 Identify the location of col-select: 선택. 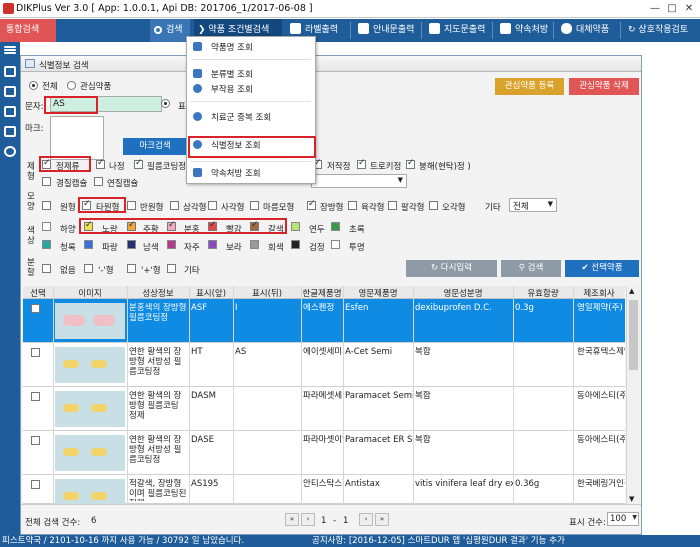
(38, 293).